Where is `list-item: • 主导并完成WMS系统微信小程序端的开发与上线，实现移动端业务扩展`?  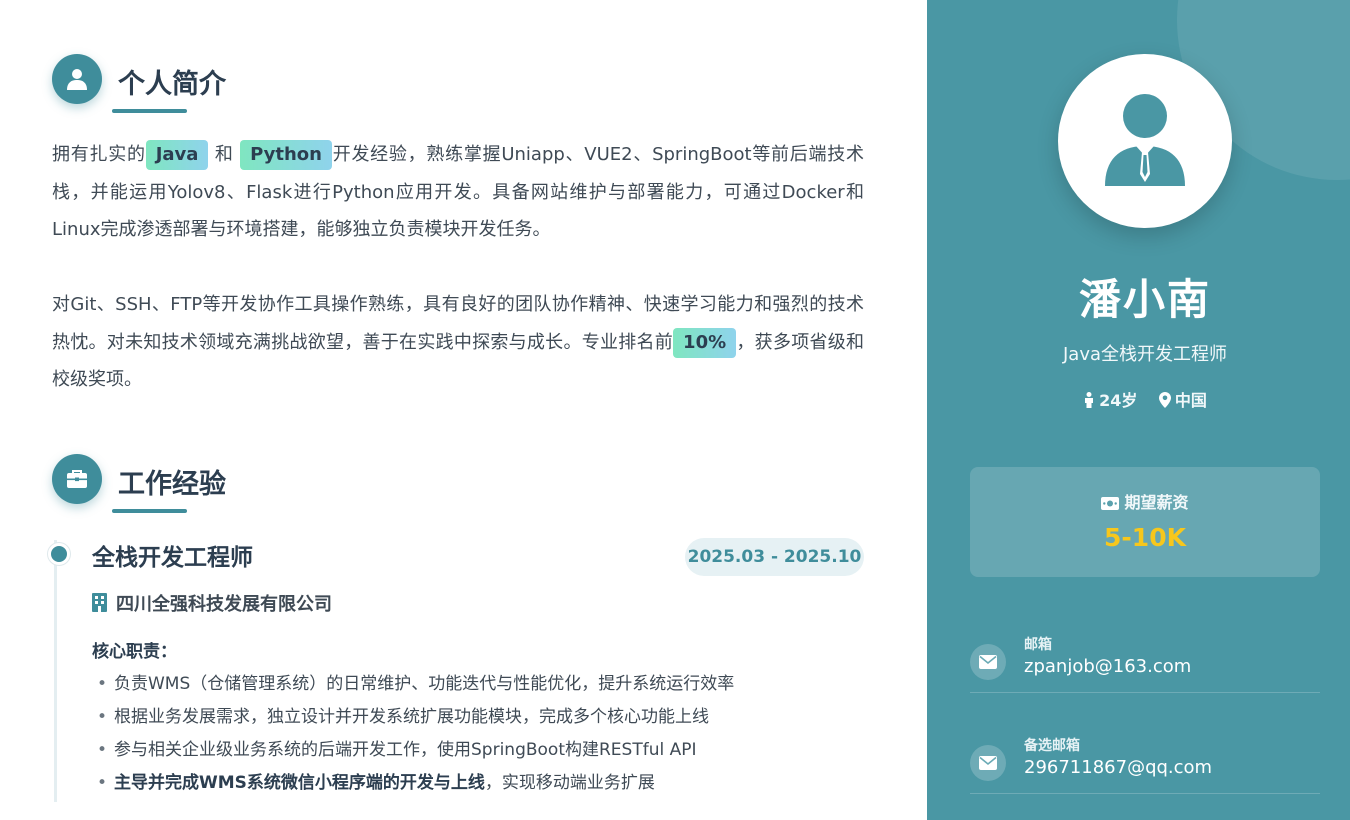
list-item: • 主导并完成WMS系统微信小程序端的开发与上线，实现移动端业务扩展 is located at coordinates (482, 783).